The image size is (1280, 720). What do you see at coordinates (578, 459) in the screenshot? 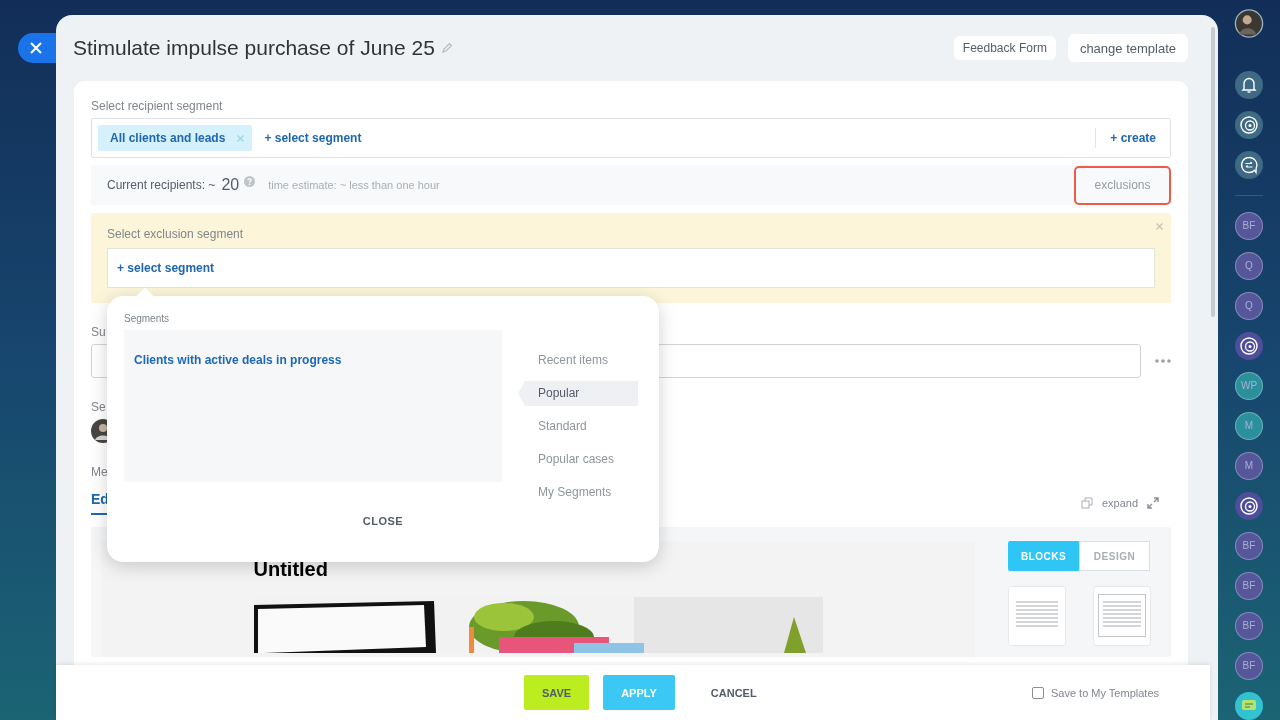
I see `category-item: Popular cases` at bounding box center [578, 459].